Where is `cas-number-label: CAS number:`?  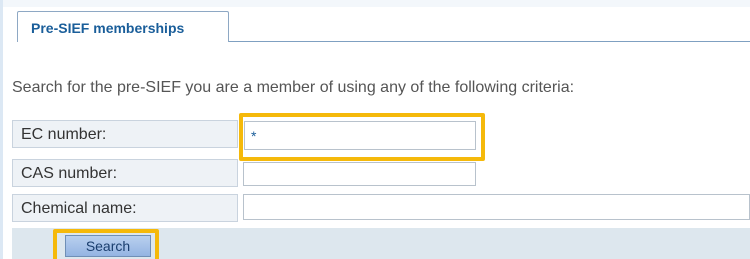
cas-number-label: CAS number: is located at coordinates (125, 173).